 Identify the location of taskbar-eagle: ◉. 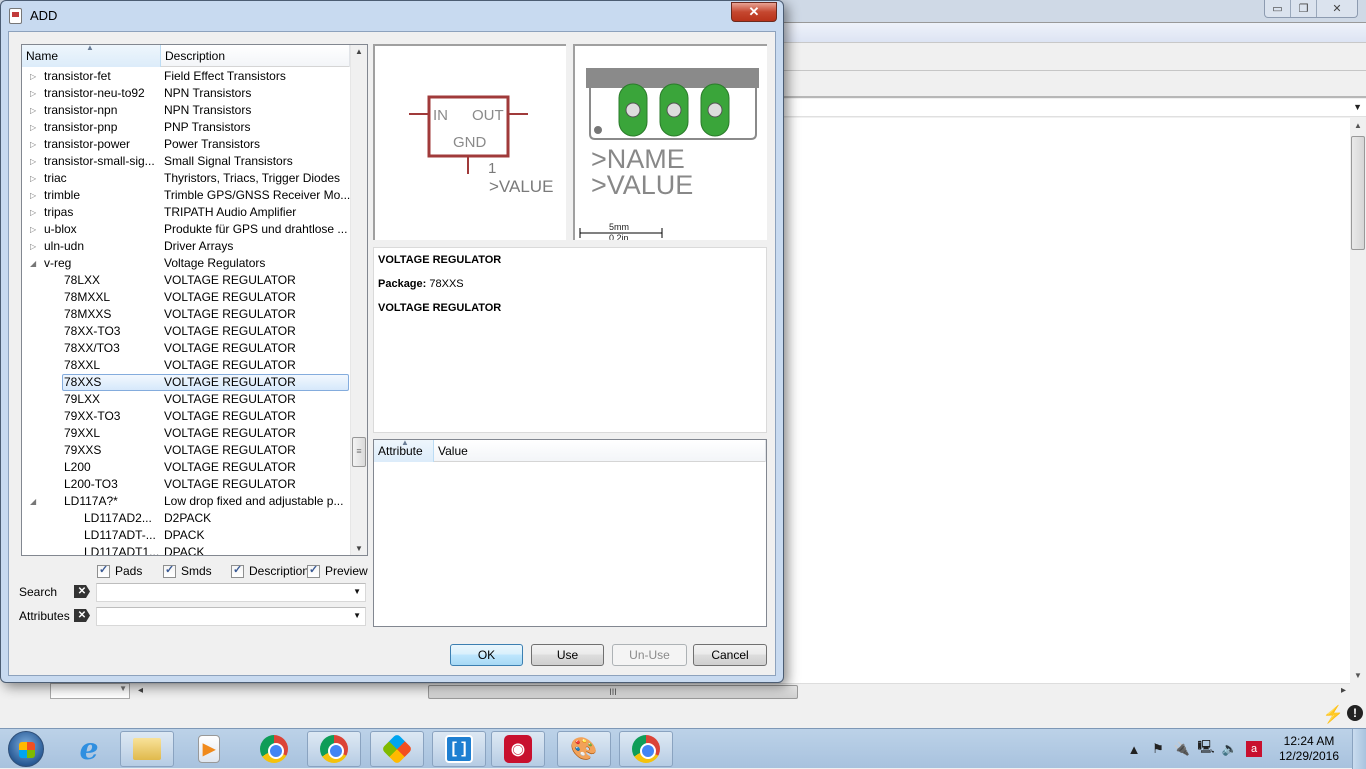
(518, 749).